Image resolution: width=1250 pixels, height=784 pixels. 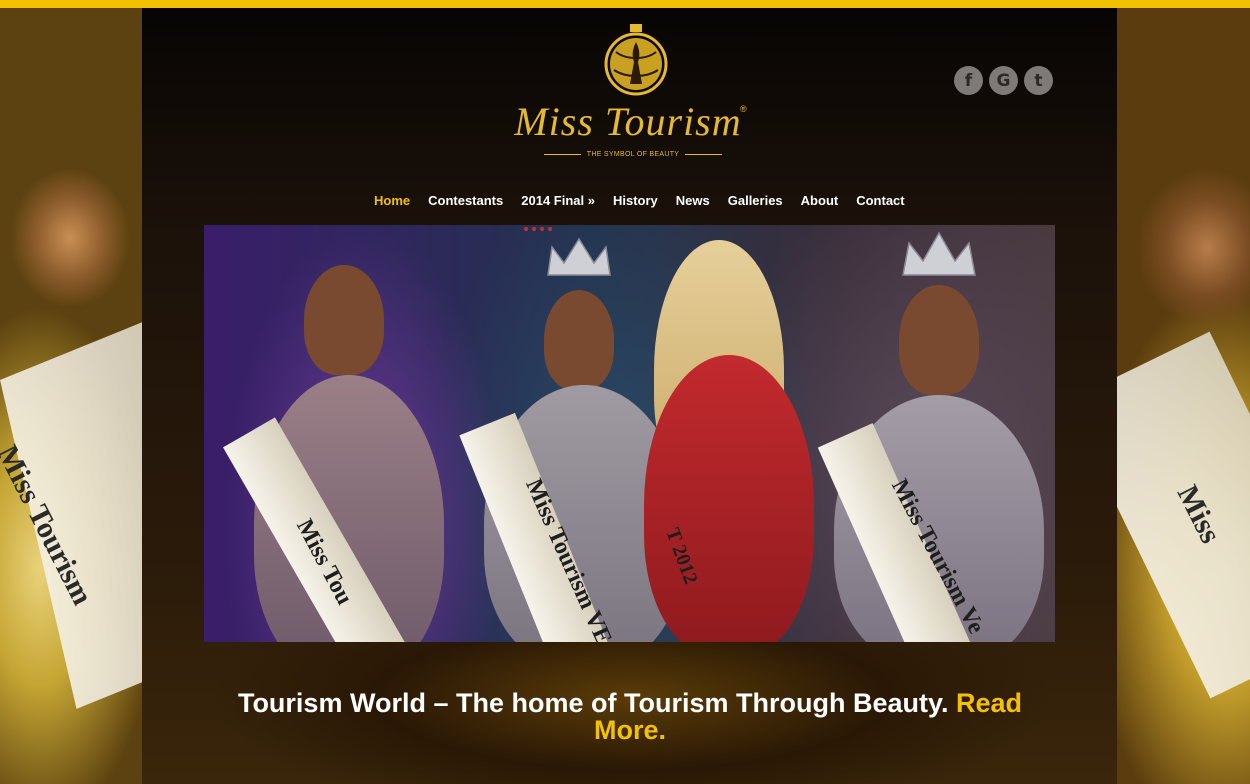 I want to click on site-logo: Miss Tourism ® THE SYMBOL OF BEAUTY, so click(x=628, y=92).